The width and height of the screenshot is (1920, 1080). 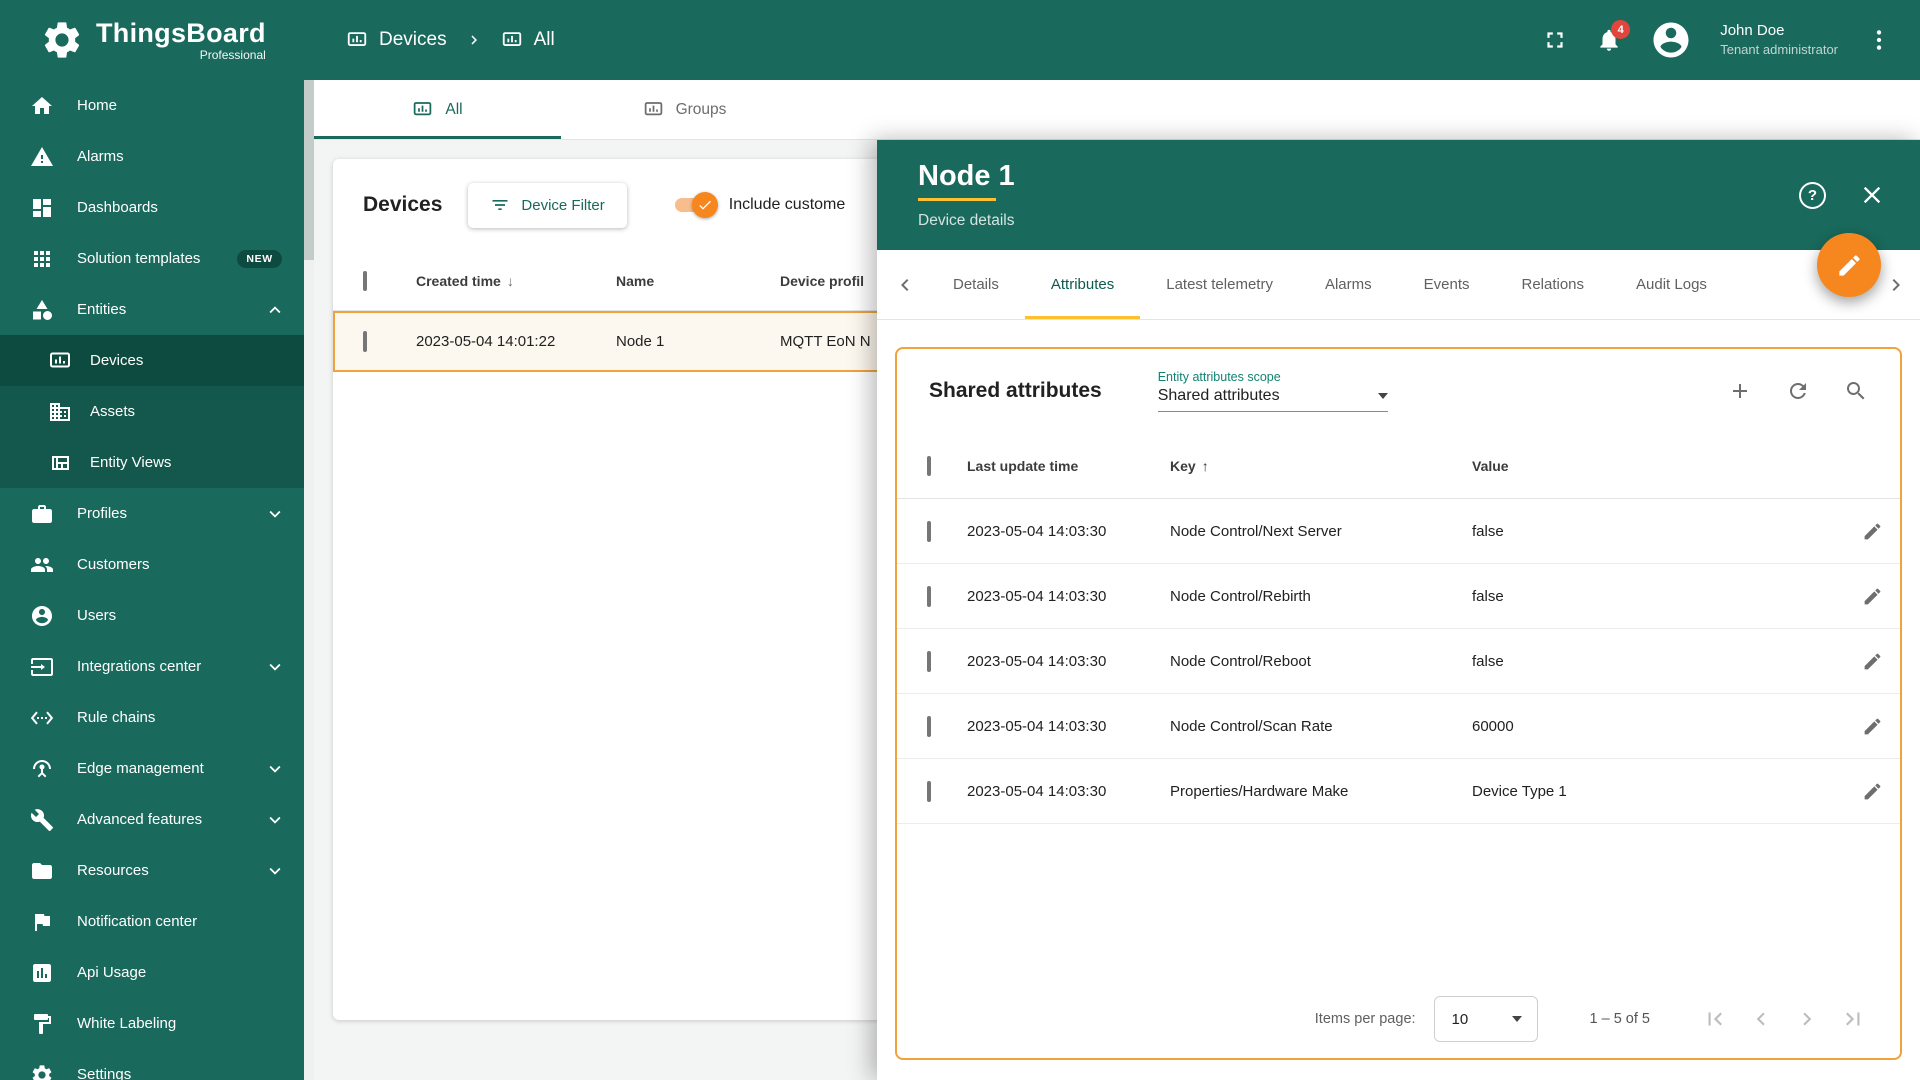 I want to click on kebab-menu-icon, so click(x=1879, y=40).